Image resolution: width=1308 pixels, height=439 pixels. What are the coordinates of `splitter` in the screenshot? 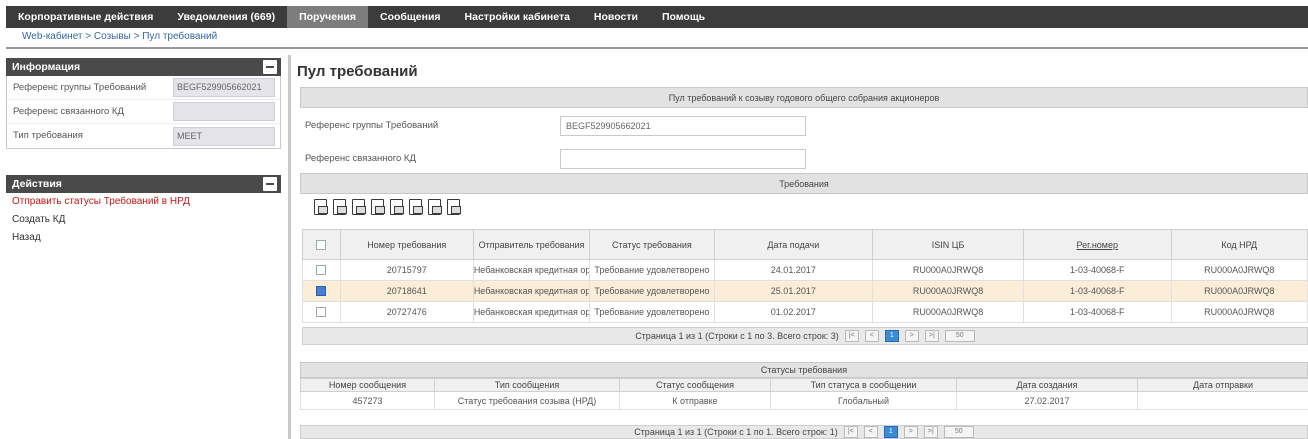 It's located at (289, 247).